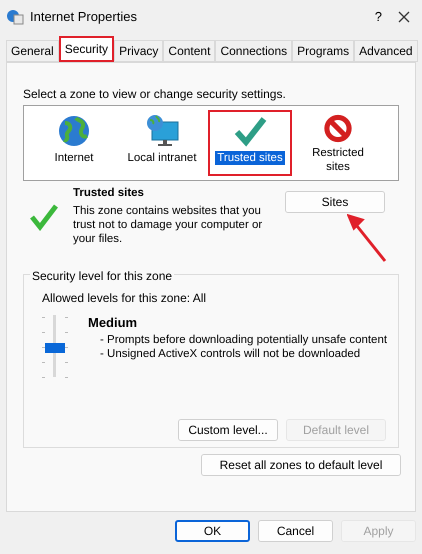 The image size is (422, 554). I want to click on zone-item: Trusted sites, so click(250, 143).